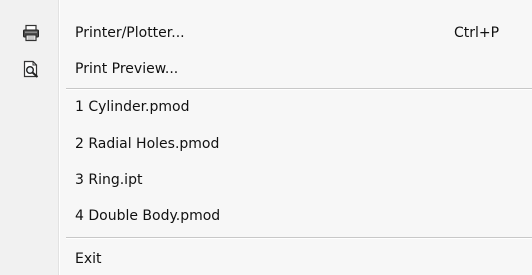  I want to click on recent-file-2: 2 Radial Holes.pmod, so click(266, 144).